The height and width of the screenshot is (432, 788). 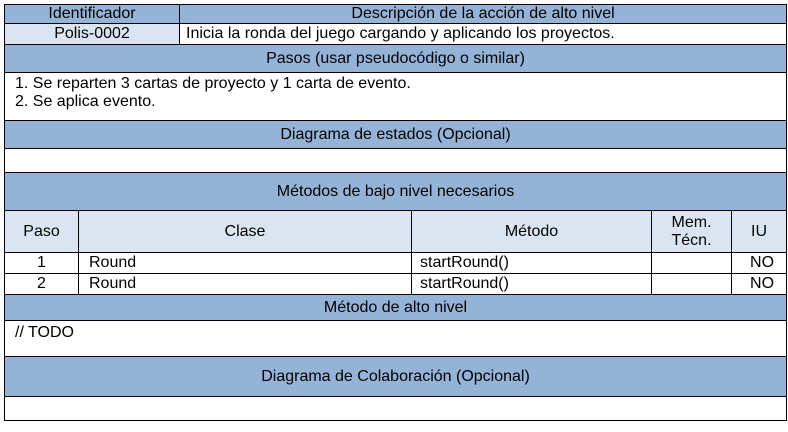 What do you see at coordinates (395, 376) in the screenshot?
I see `collaboration-diagram-header: Diagrama de Colaboración (Opcional)` at bounding box center [395, 376].